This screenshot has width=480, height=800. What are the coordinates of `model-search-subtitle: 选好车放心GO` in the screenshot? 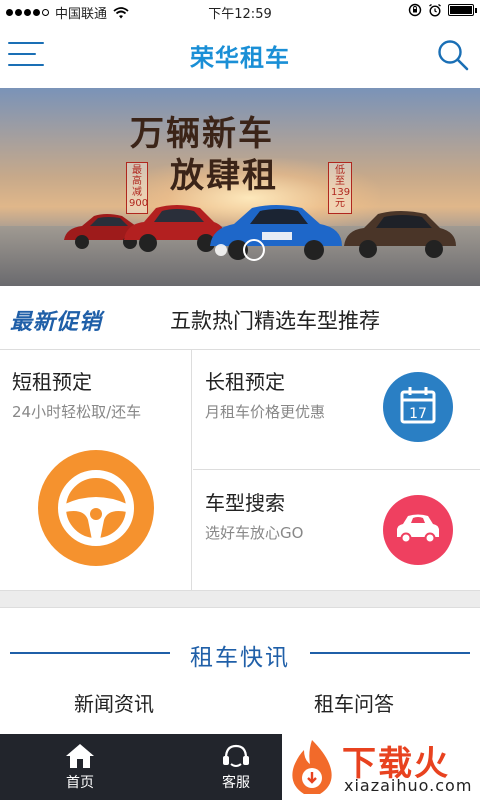 It's located at (254, 533).